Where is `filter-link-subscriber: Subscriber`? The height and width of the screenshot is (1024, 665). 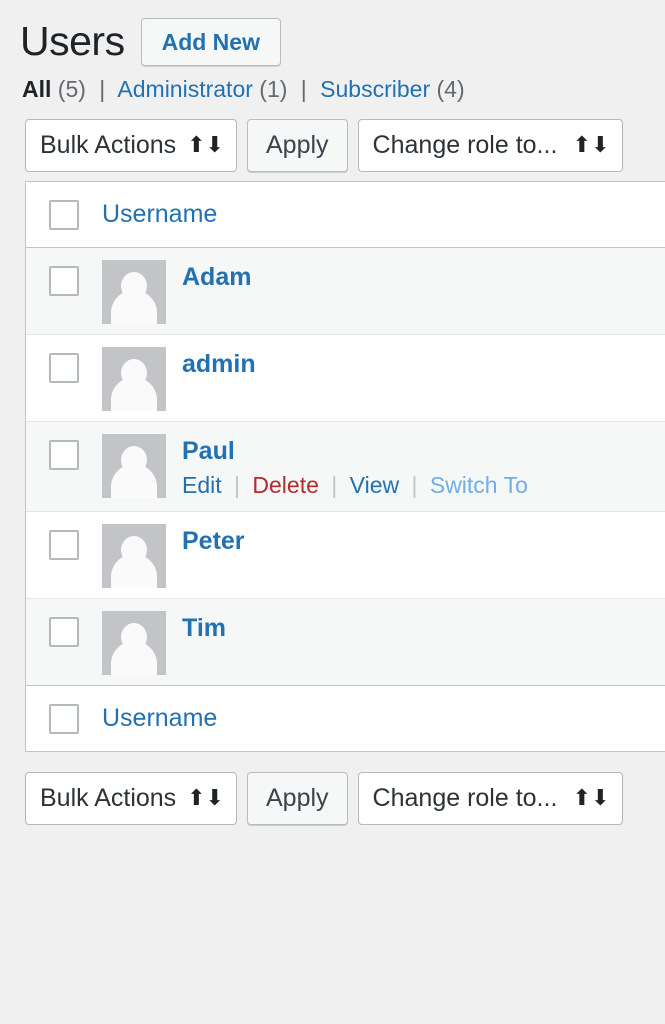 filter-link-subscriber: Subscriber is located at coordinates (375, 89).